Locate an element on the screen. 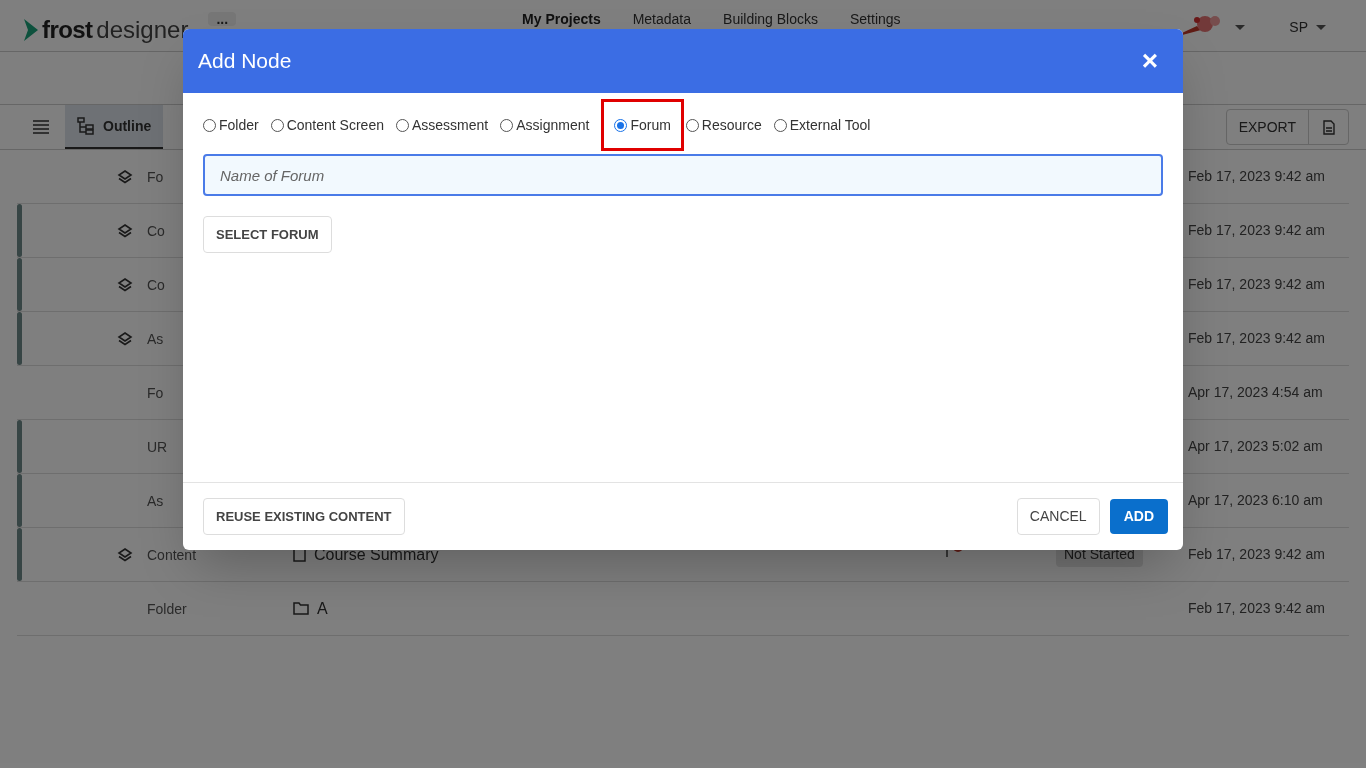 The image size is (1366, 768). outline-tab: Outline is located at coordinates (114, 127).